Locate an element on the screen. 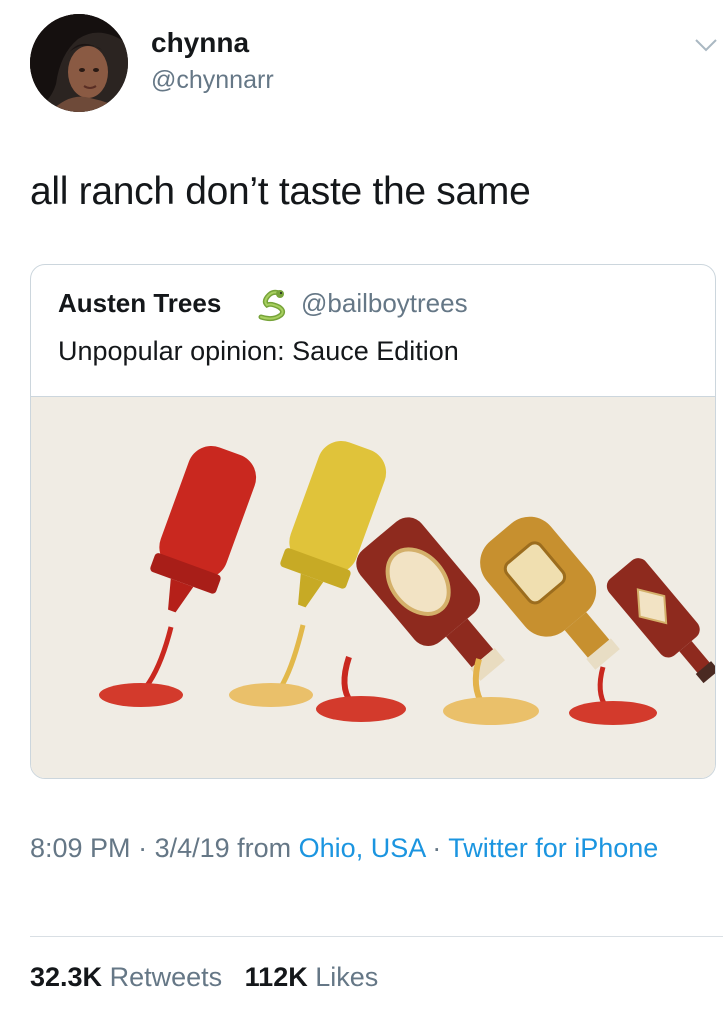  likes-stat: 112K Likes is located at coordinates (312, 977).